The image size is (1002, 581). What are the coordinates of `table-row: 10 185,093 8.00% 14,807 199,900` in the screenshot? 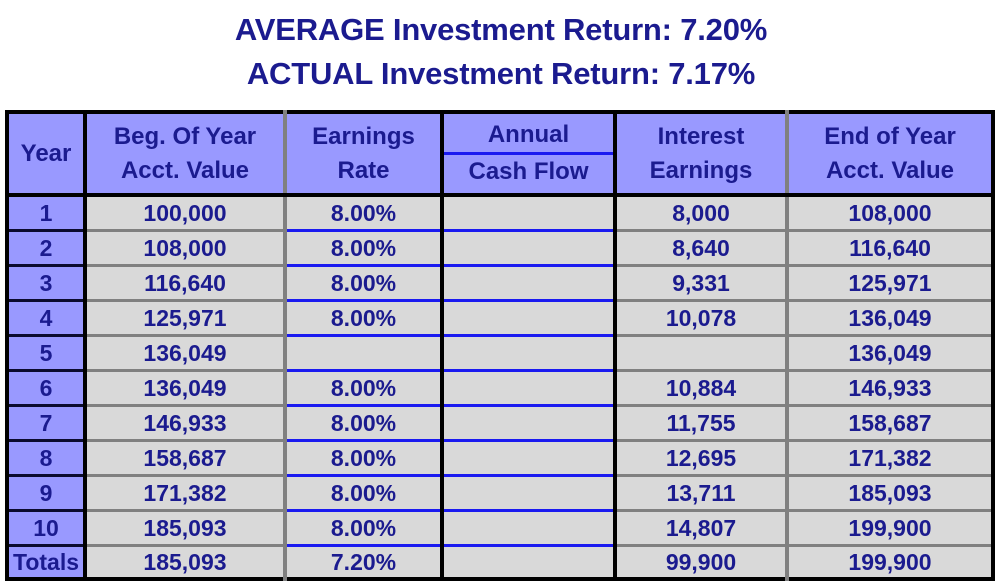 It's located at (500, 528).